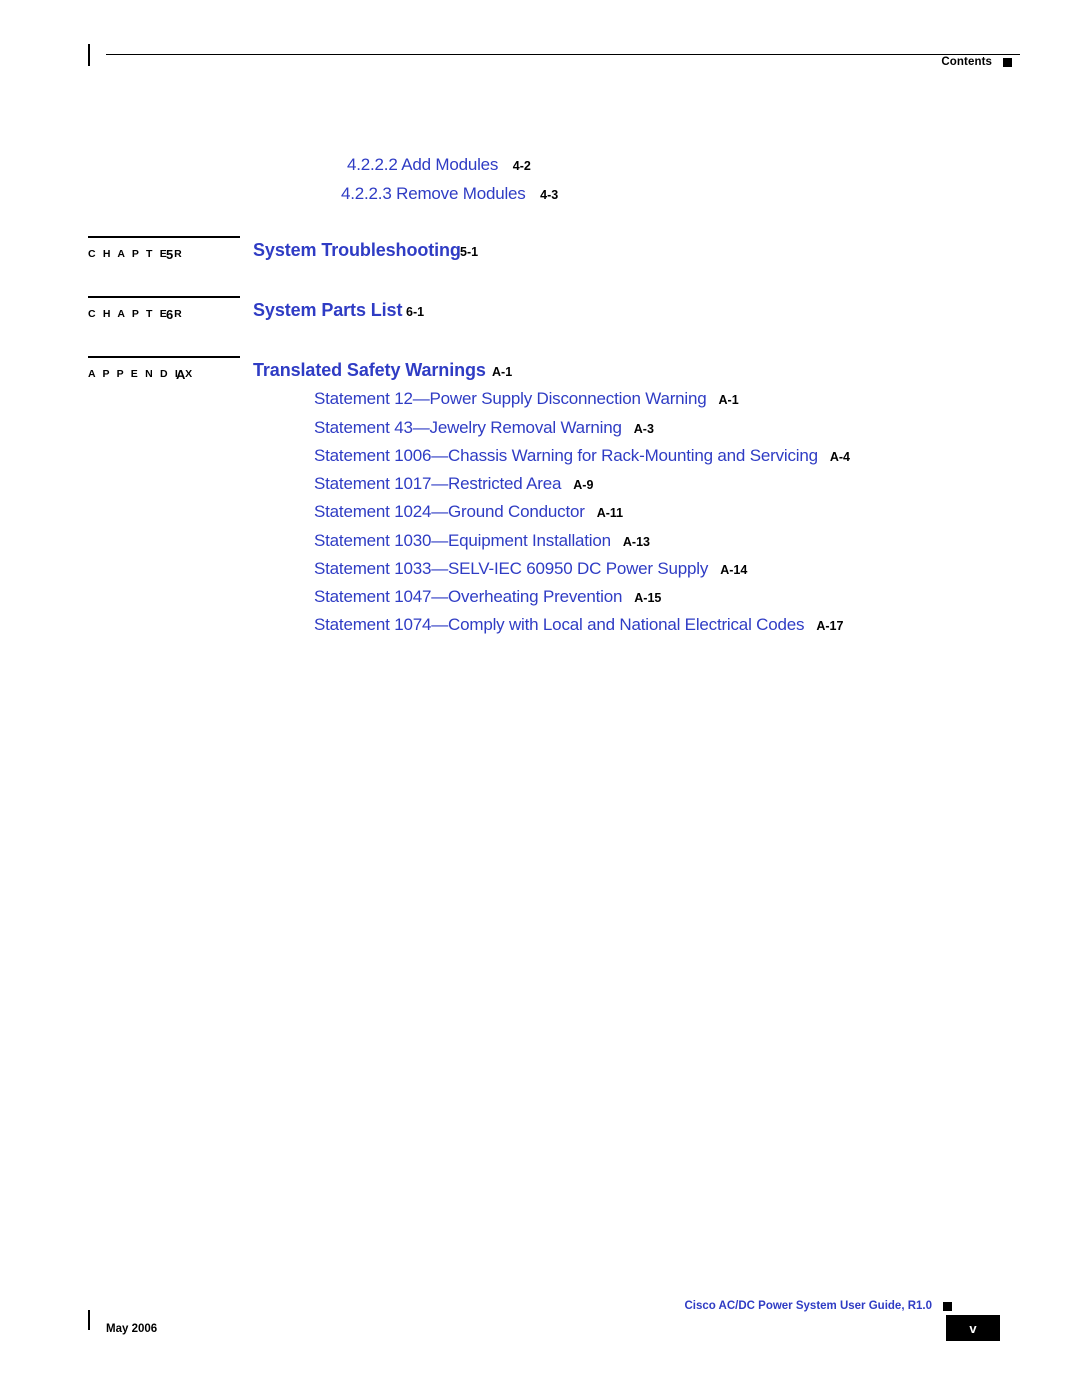 The image size is (1080, 1397). I want to click on chapter-title: System Troubleshooting, so click(357, 250).